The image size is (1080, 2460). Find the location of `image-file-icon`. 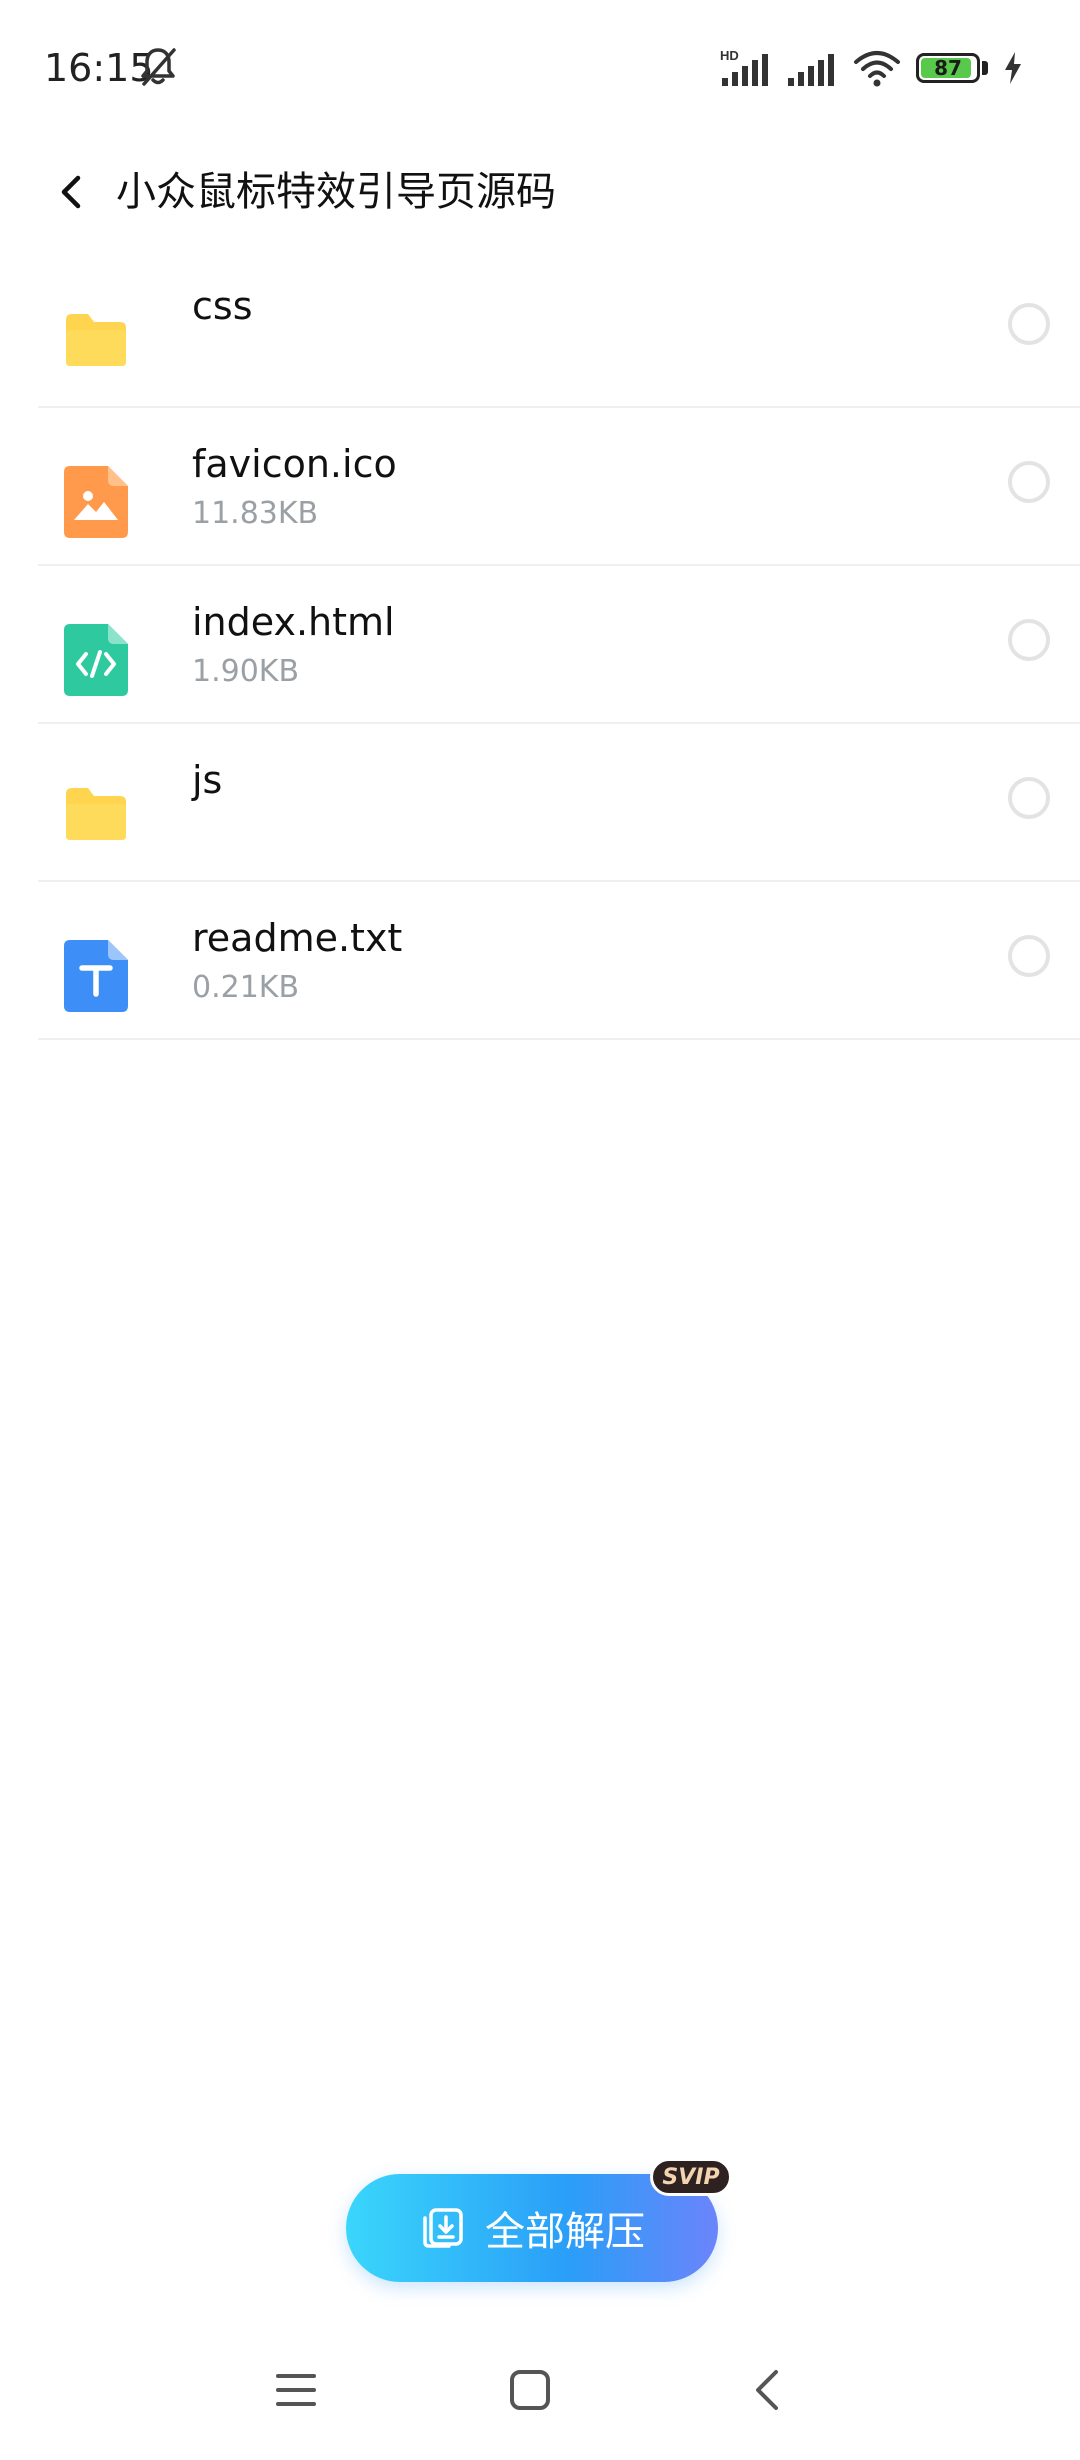

image-file-icon is located at coordinates (96, 502).